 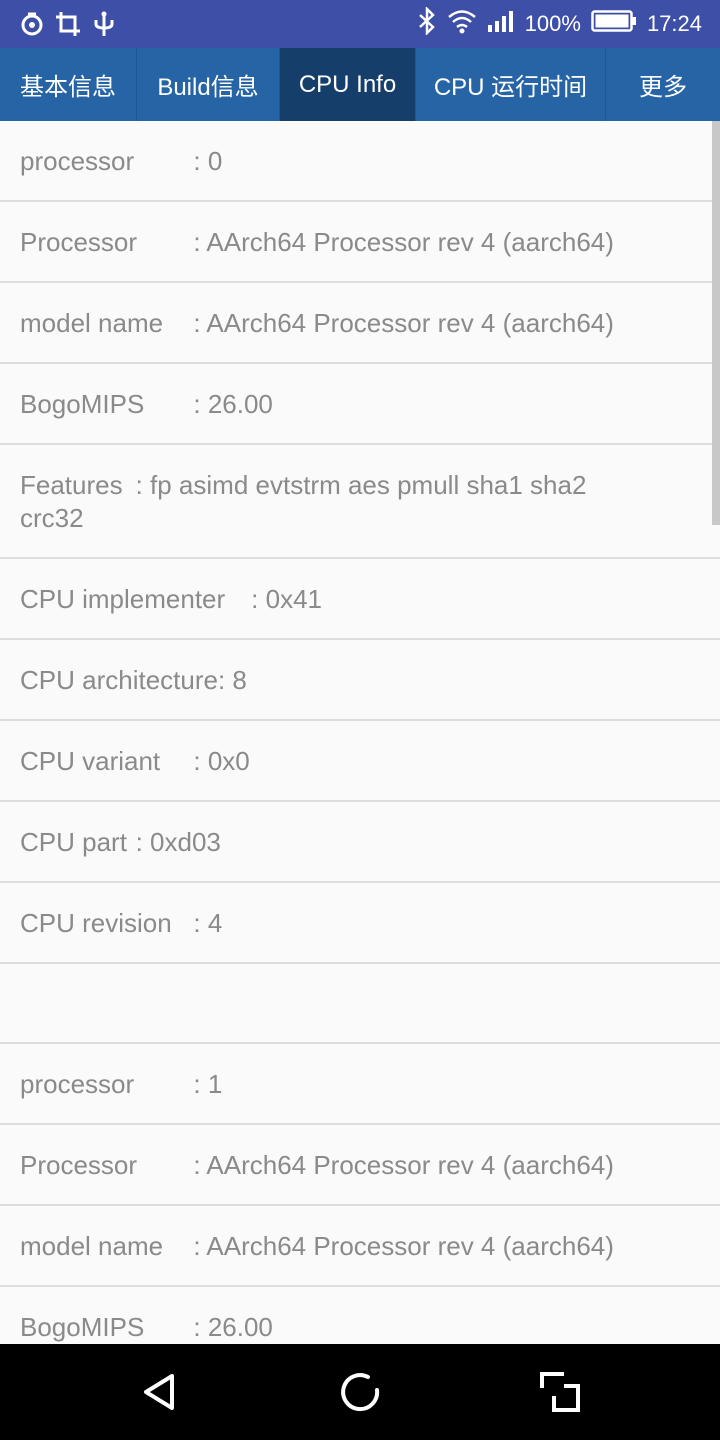 I want to click on tab-build-info: Build信息, so click(x=208, y=84).